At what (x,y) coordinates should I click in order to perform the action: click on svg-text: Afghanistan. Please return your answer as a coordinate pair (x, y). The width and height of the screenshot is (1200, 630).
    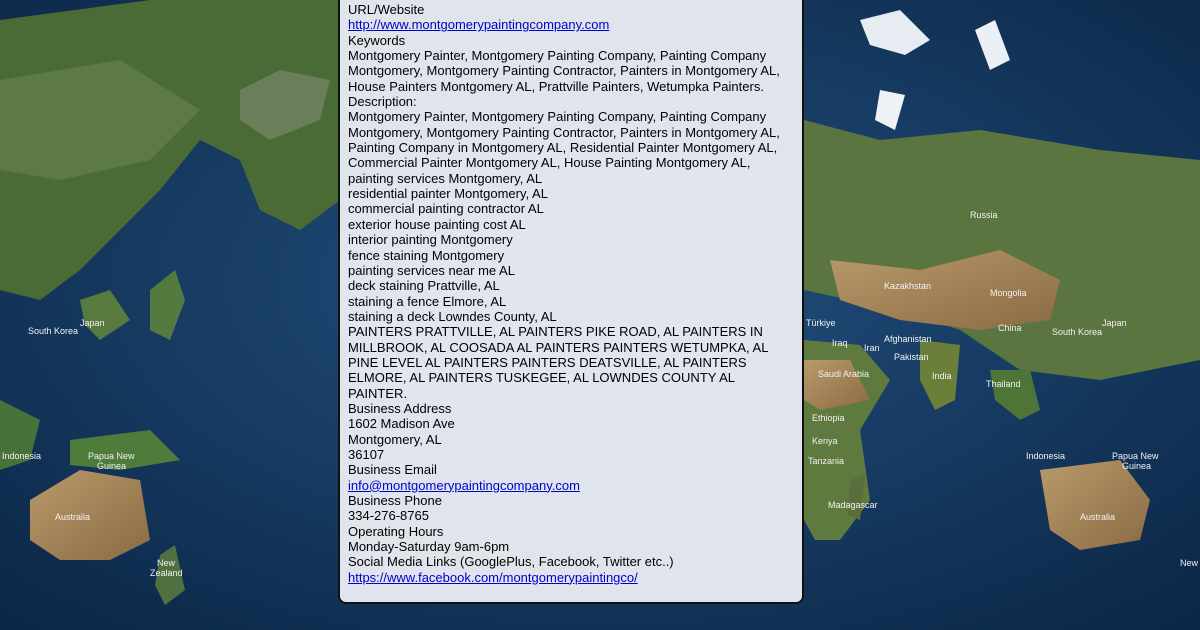
    Looking at the image, I should click on (908, 339).